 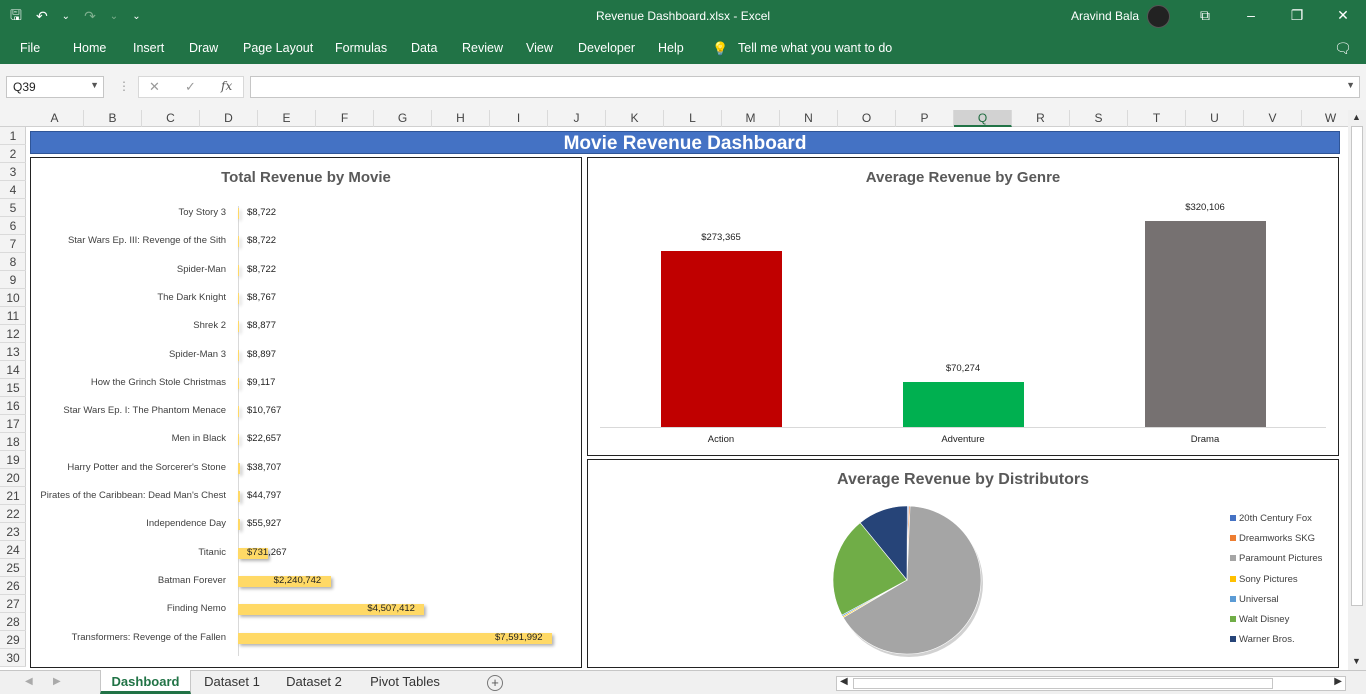 What do you see at coordinates (226, 86) in the screenshot?
I see `insert-function-icon: fx` at bounding box center [226, 86].